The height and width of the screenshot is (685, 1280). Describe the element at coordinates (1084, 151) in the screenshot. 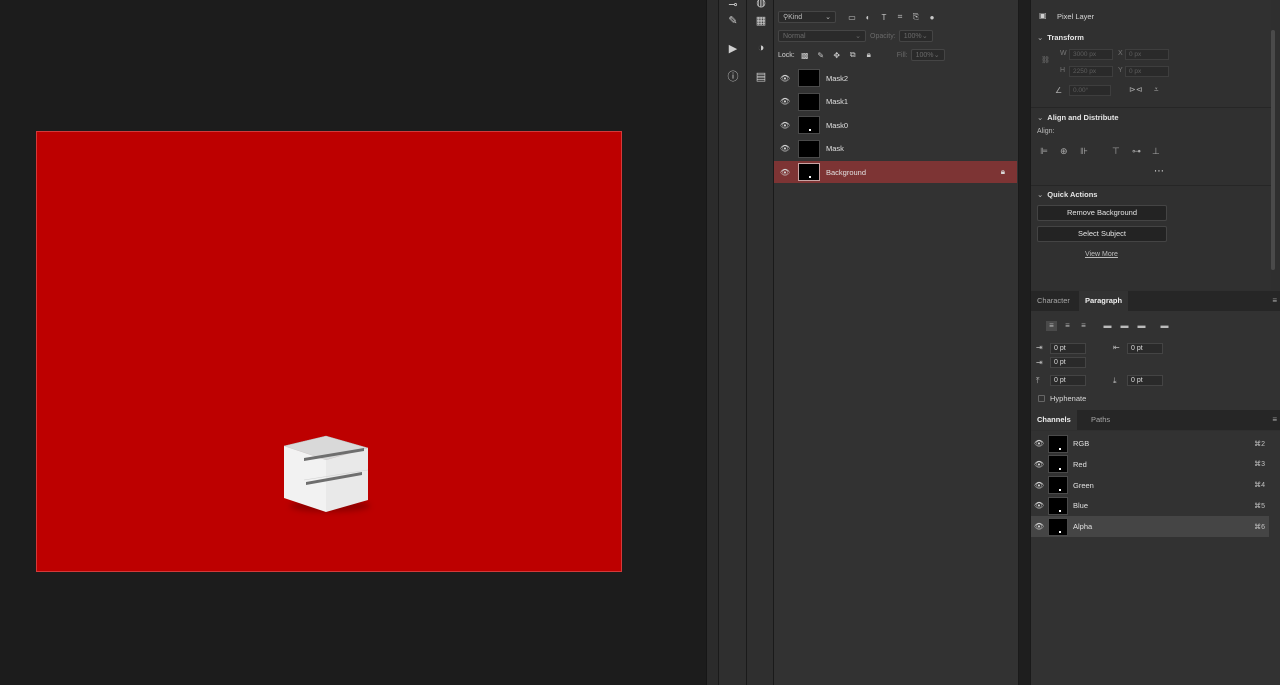

I see `align-right-icon: ⊪` at that location.